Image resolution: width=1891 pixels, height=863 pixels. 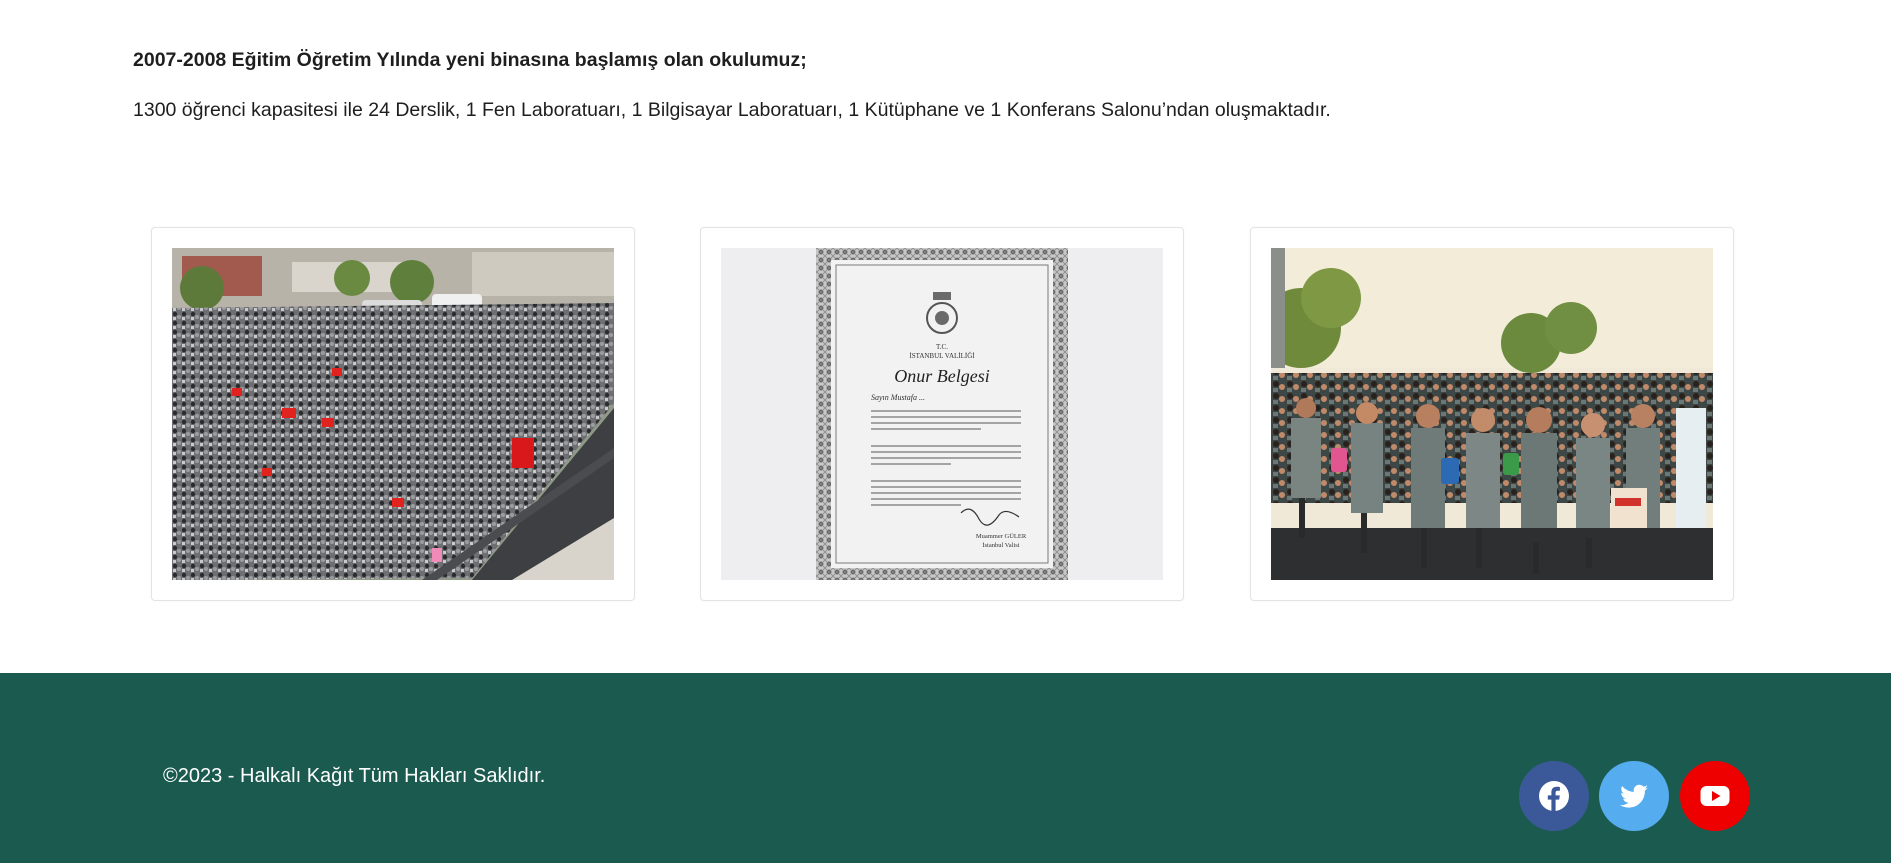 I want to click on certificate-line2: İSTANBUL VALİLİĞİ, so click(x=942, y=356).